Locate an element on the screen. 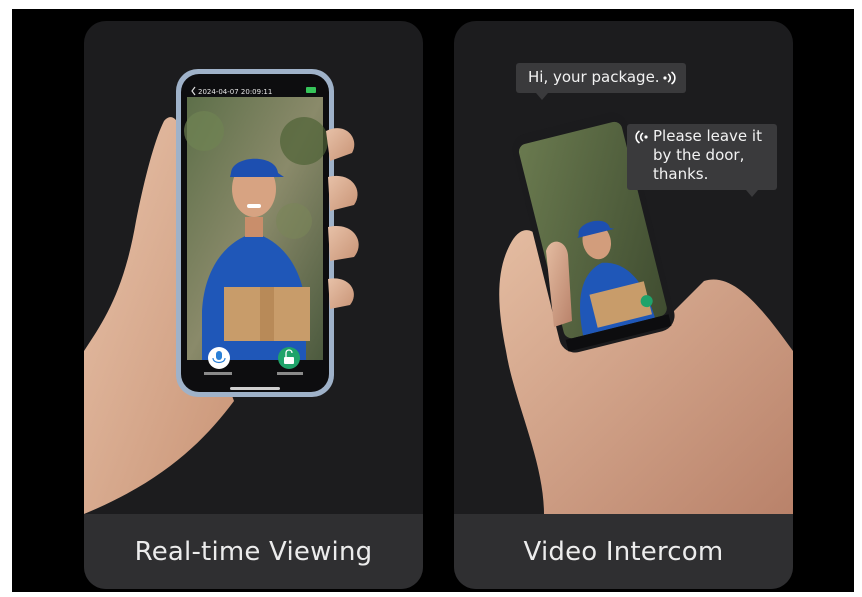 Image resolution: width=862 pixels, height=597 pixels. battery-icon is located at coordinates (311, 90).